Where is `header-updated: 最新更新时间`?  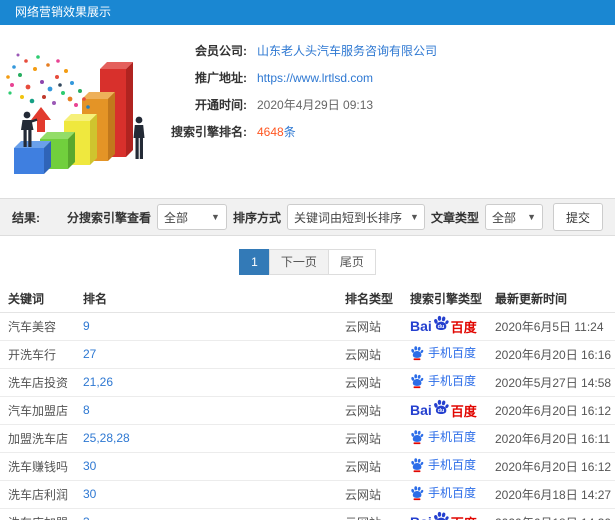
header-updated: 最新更新时间 is located at coordinates (555, 299).